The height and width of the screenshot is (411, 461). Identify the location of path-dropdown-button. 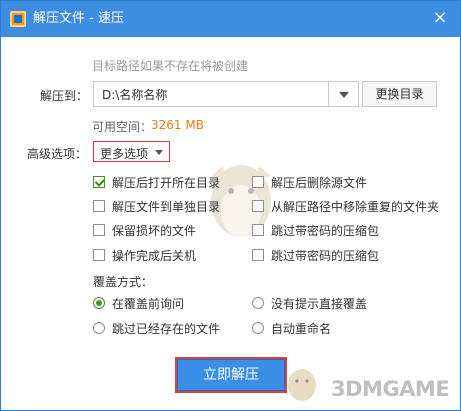
(344, 94).